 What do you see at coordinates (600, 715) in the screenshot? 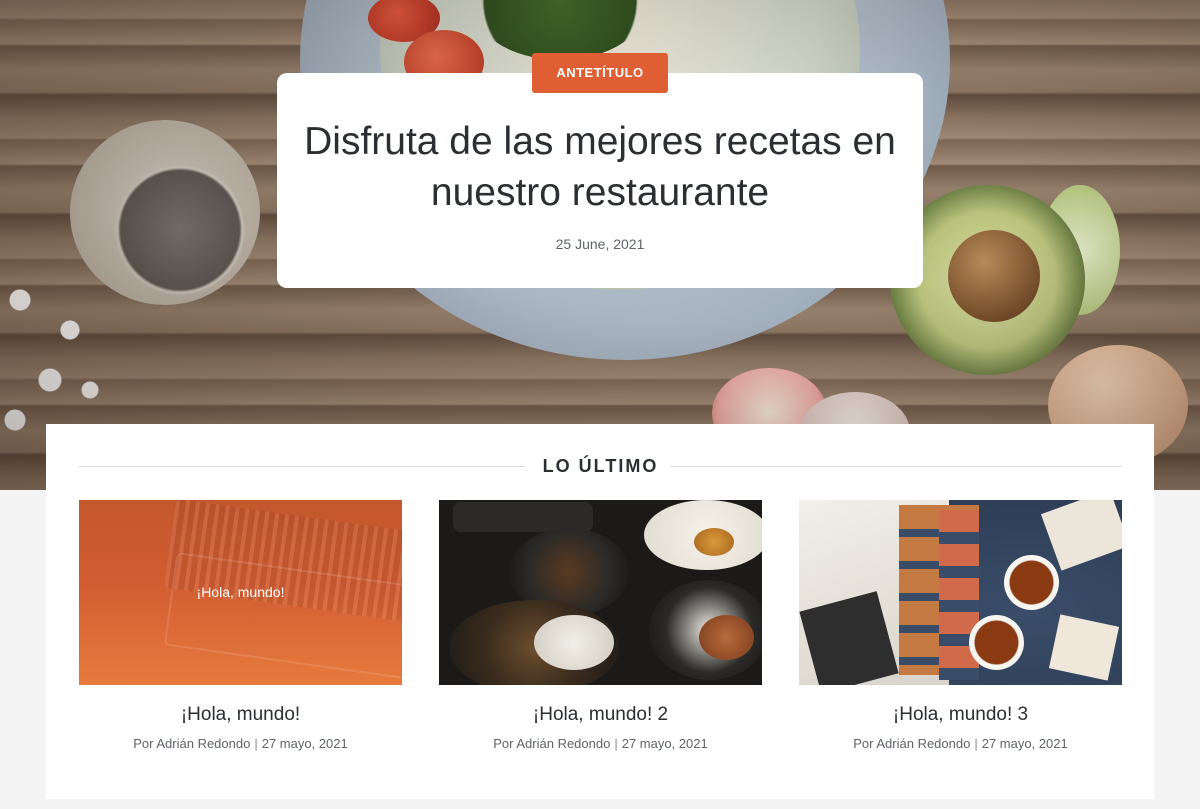
I see `post-title: ¡Hola, mundo! 2` at bounding box center [600, 715].